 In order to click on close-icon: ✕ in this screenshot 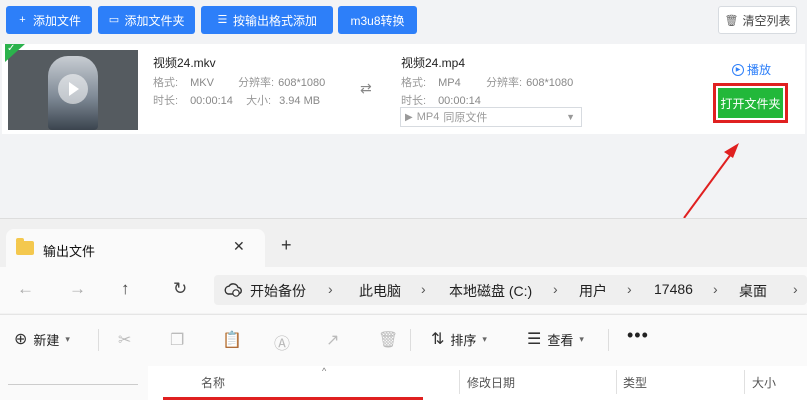, I will do `click(239, 246)`.